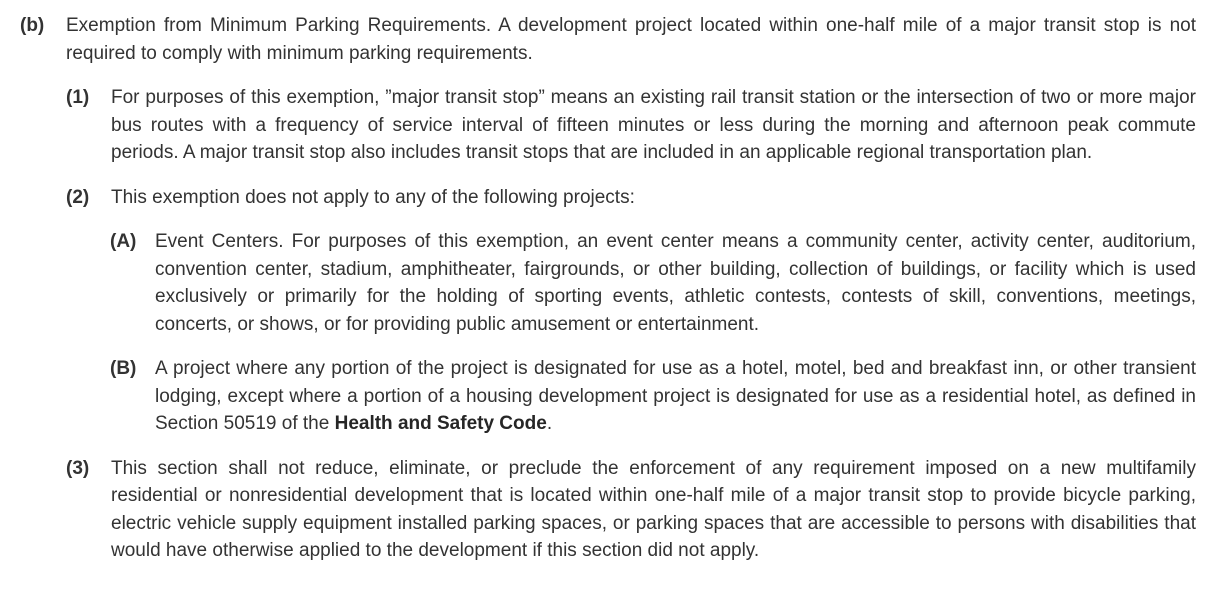 This screenshot has height=600, width=1218. Describe the element at coordinates (123, 241) in the screenshot. I see `item-a-marker: (A)` at that location.